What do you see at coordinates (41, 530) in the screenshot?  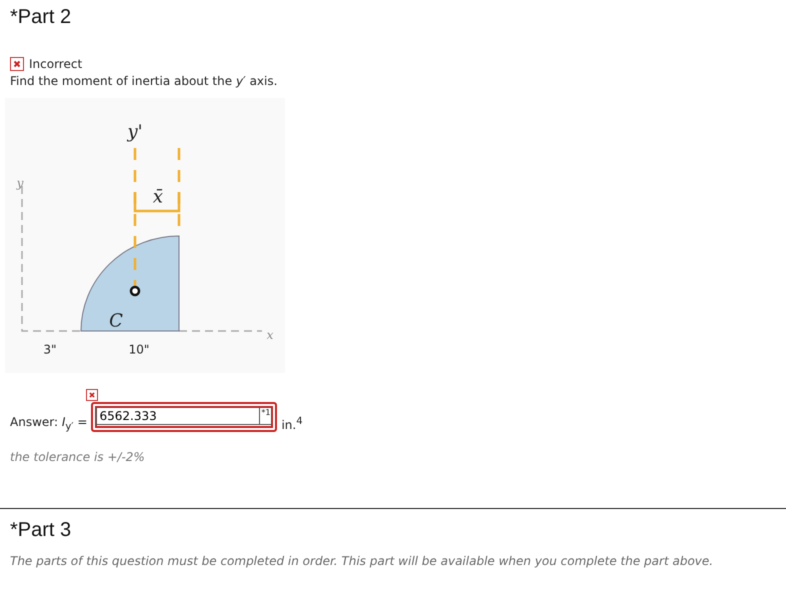 I see `part-heading: *Part 3` at bounding box center [41, 530].